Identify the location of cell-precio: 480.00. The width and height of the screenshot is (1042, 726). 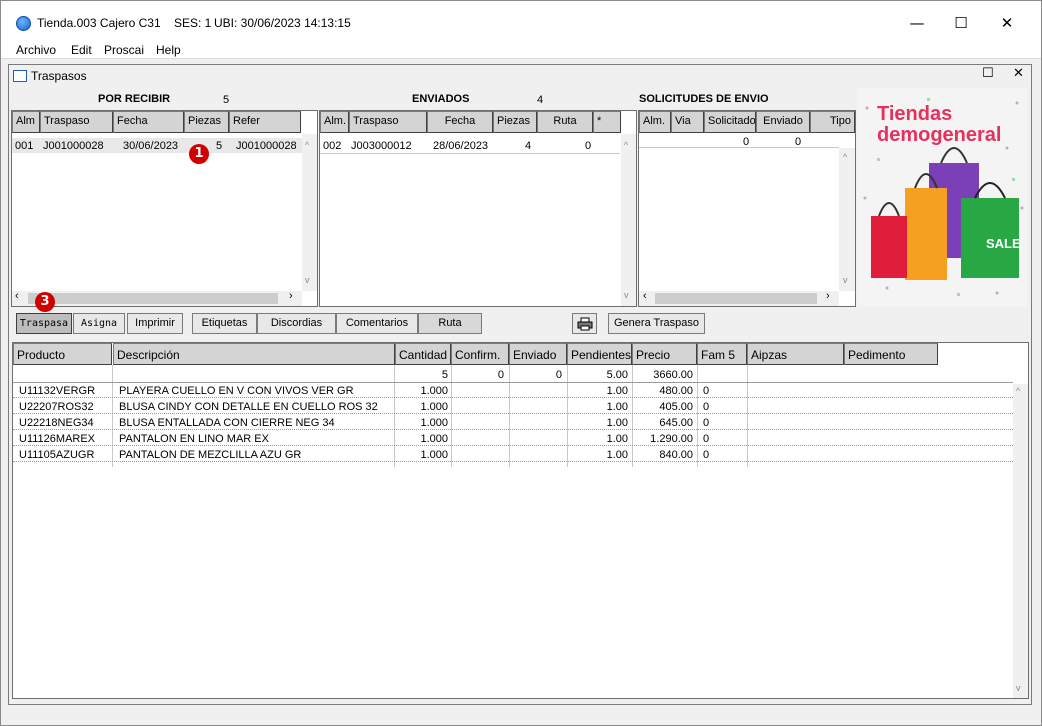
(676, 391).